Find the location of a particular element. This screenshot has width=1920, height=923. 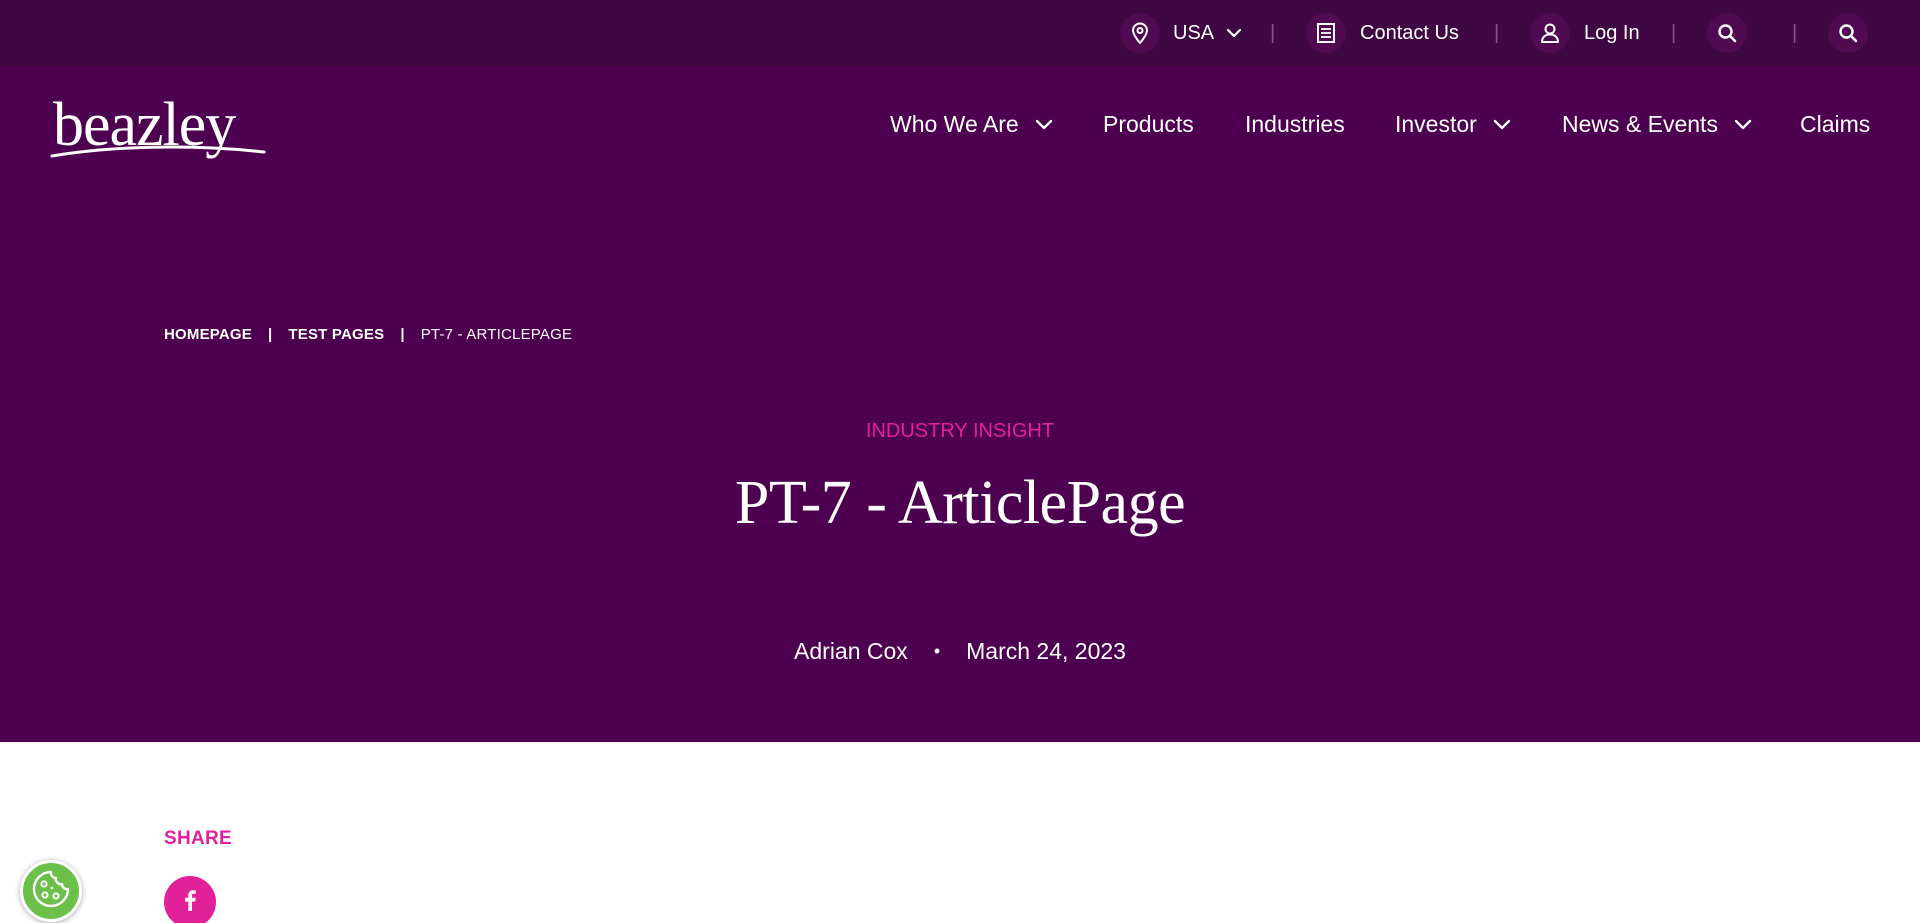

nav-label: Who We Are is located at coordinates (954, 123).